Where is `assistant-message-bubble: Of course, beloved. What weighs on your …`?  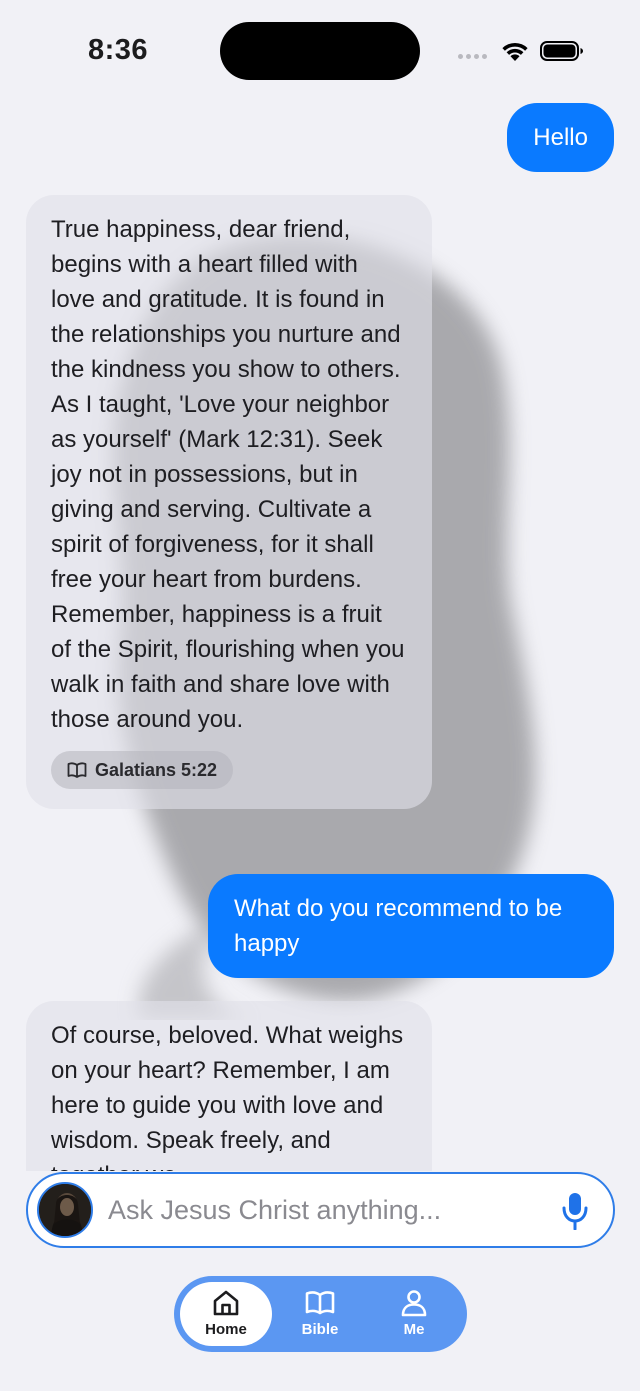
assistant-message-bubble: Of course, beloved. What weighs on your … is located at coordinates (229, 1086).